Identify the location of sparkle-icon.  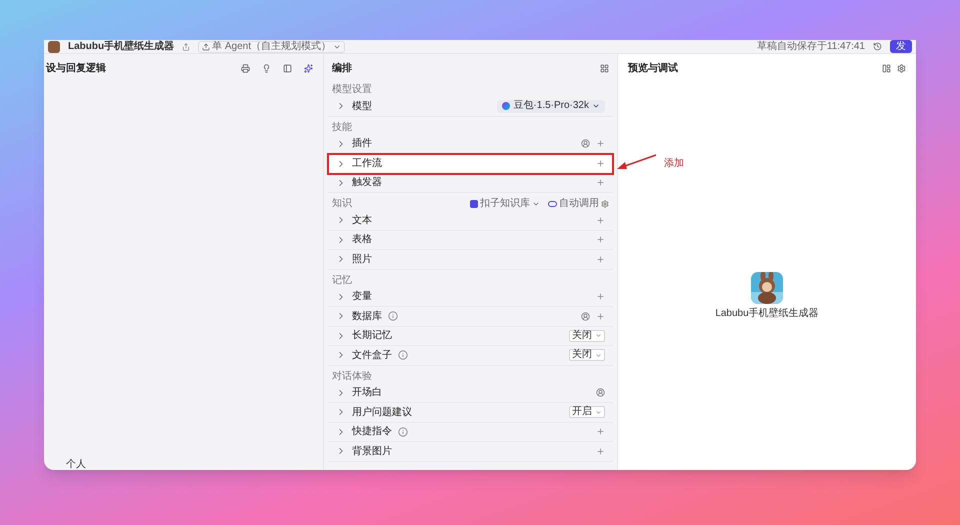
(308, 68).